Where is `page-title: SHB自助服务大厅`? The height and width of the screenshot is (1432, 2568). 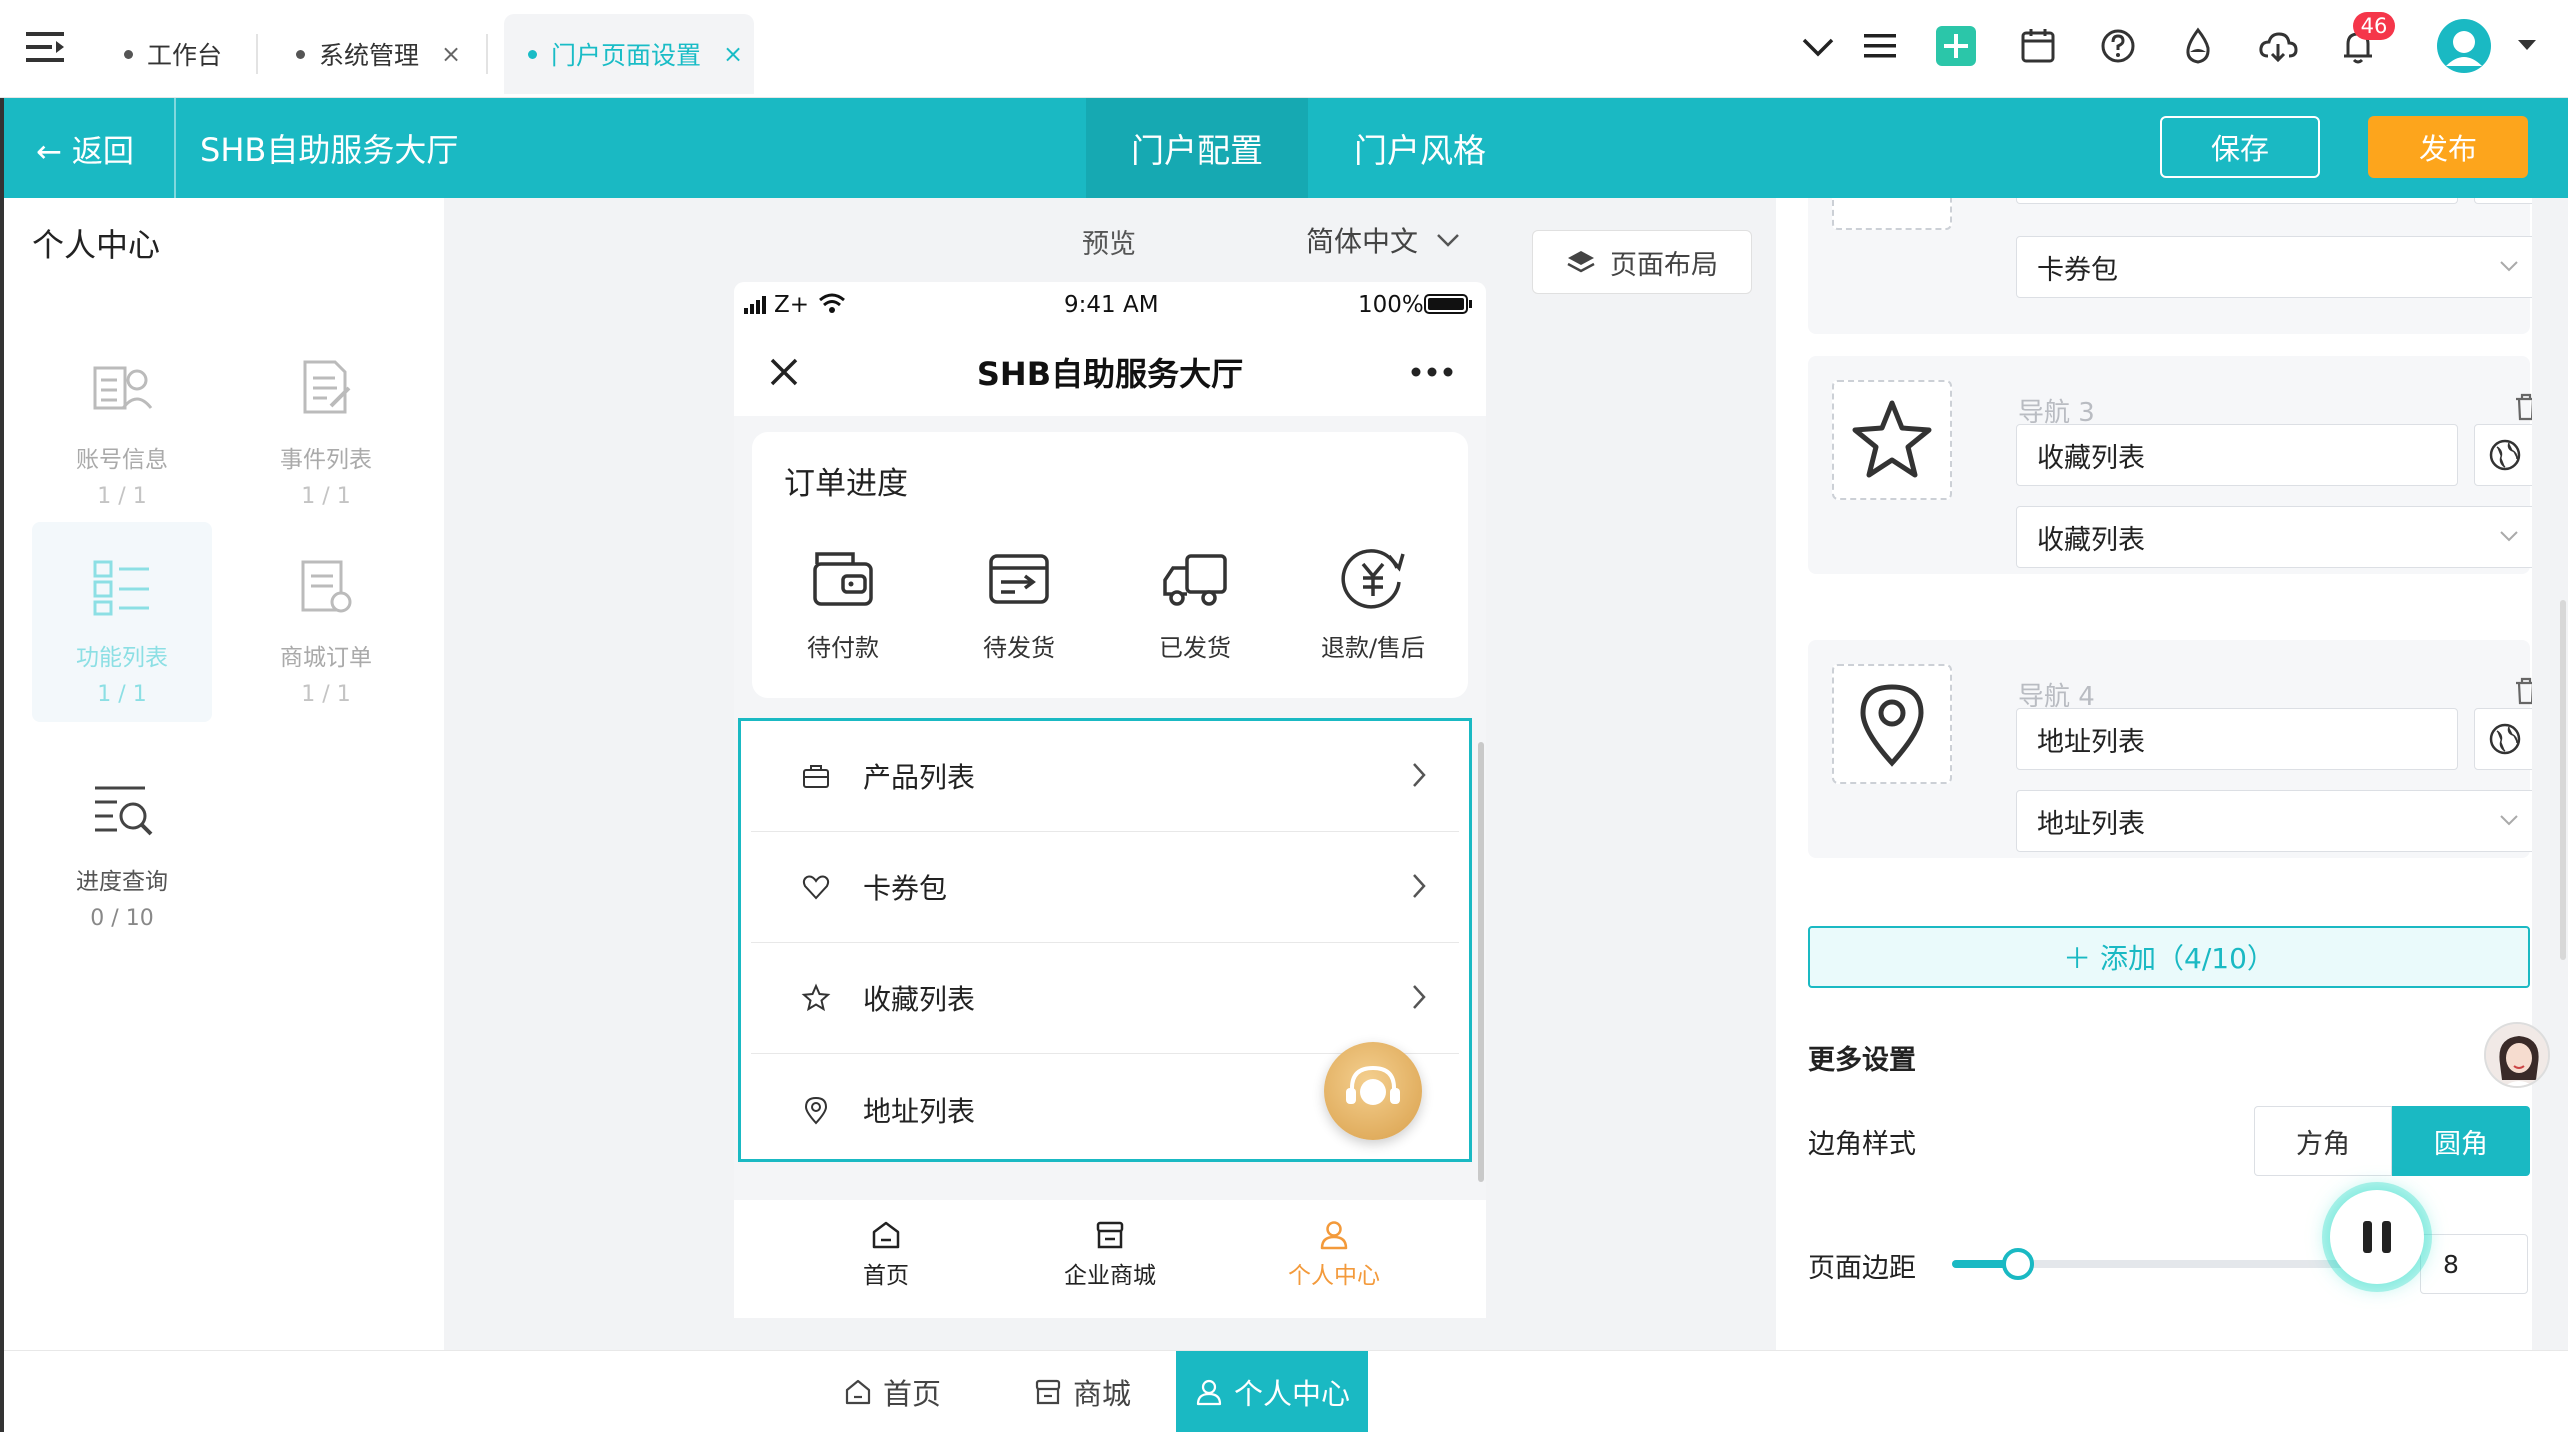
page-title: SHB自助服务大厅 is located at coordinates (329, 150).